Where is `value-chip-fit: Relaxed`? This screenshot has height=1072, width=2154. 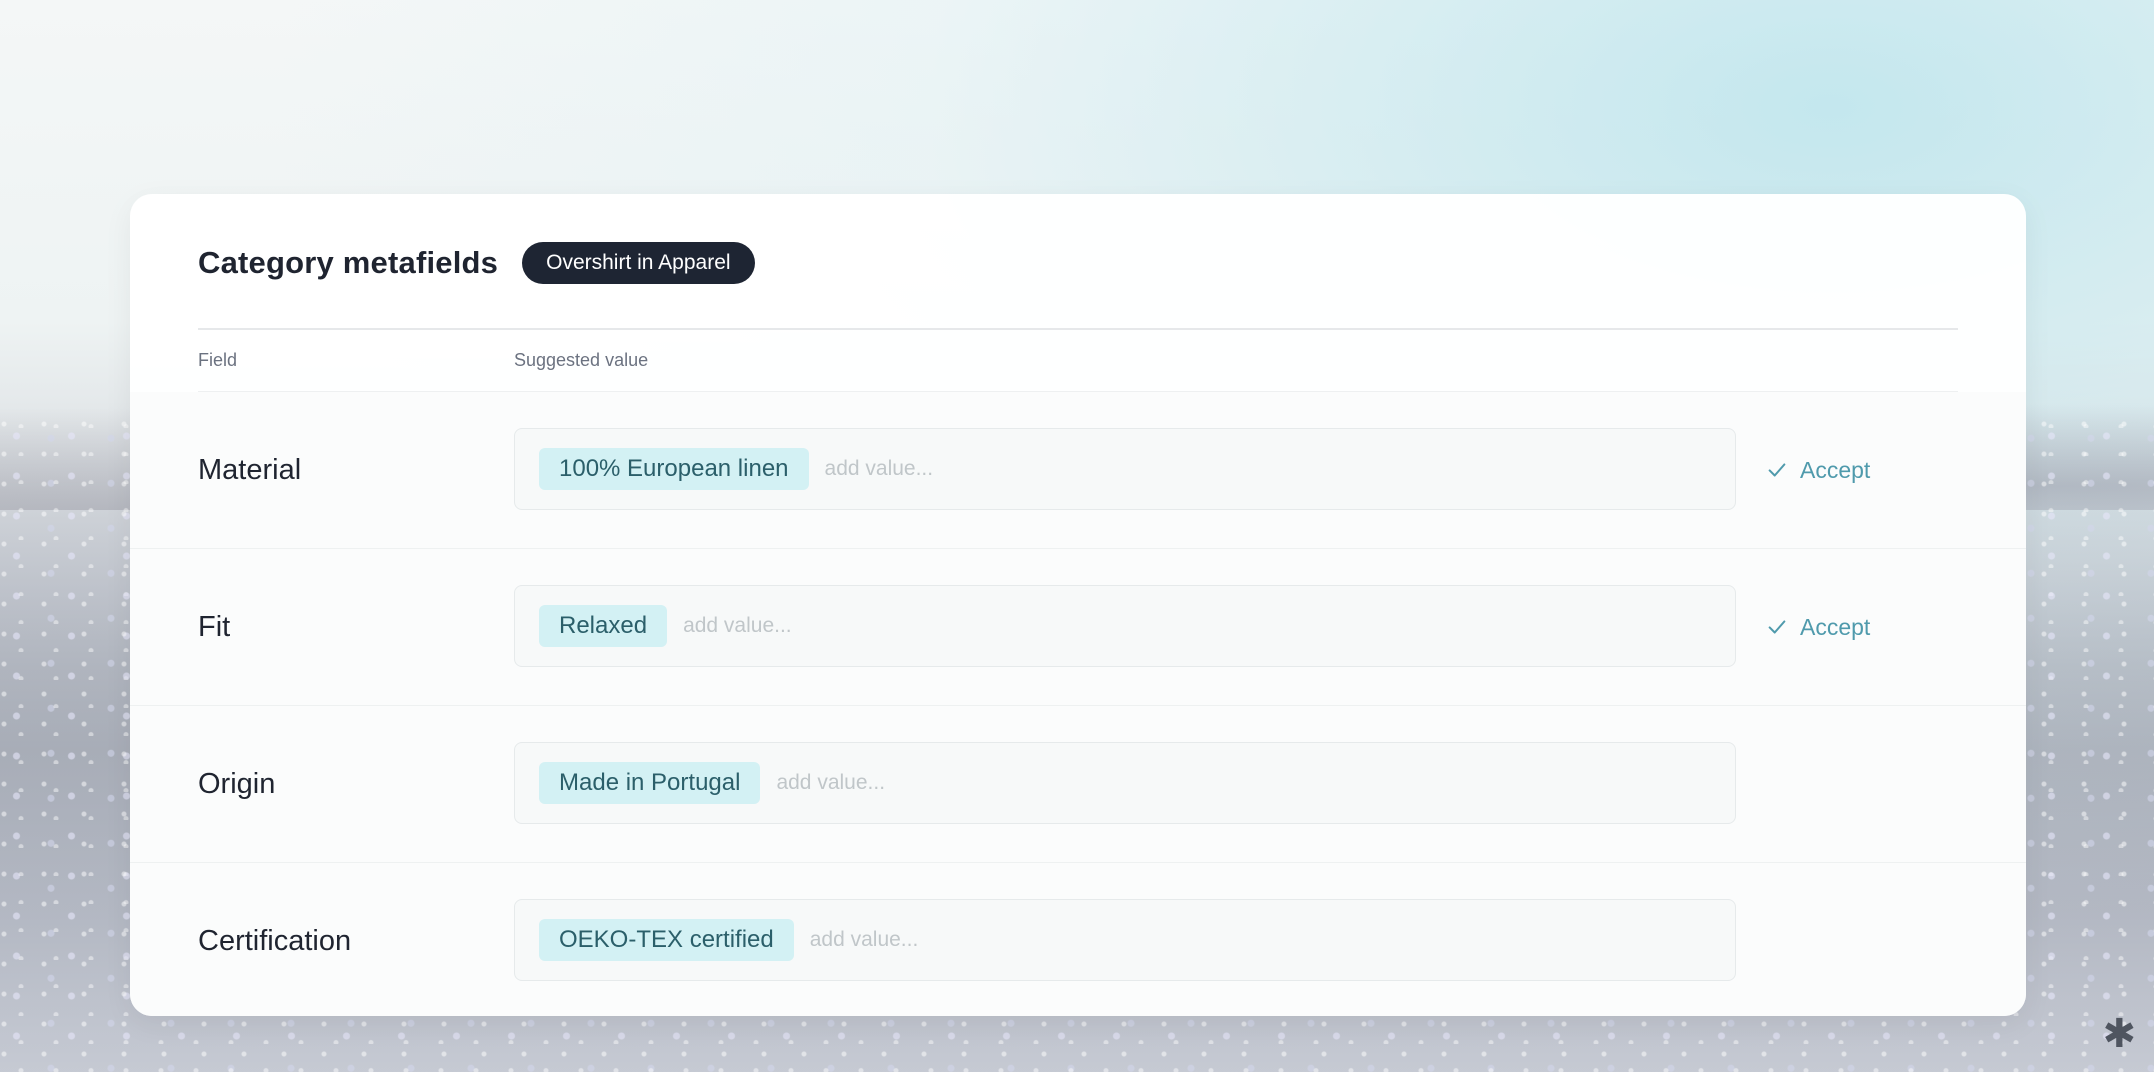
value-chip-fit: Relaxed is located at coordinates (603, 626).